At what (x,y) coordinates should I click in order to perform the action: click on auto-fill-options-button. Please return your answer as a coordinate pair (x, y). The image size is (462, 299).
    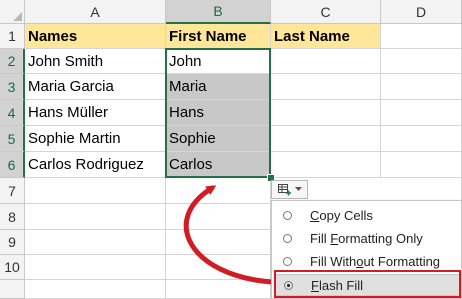
    Looking at the image, I should click on (289, 189).